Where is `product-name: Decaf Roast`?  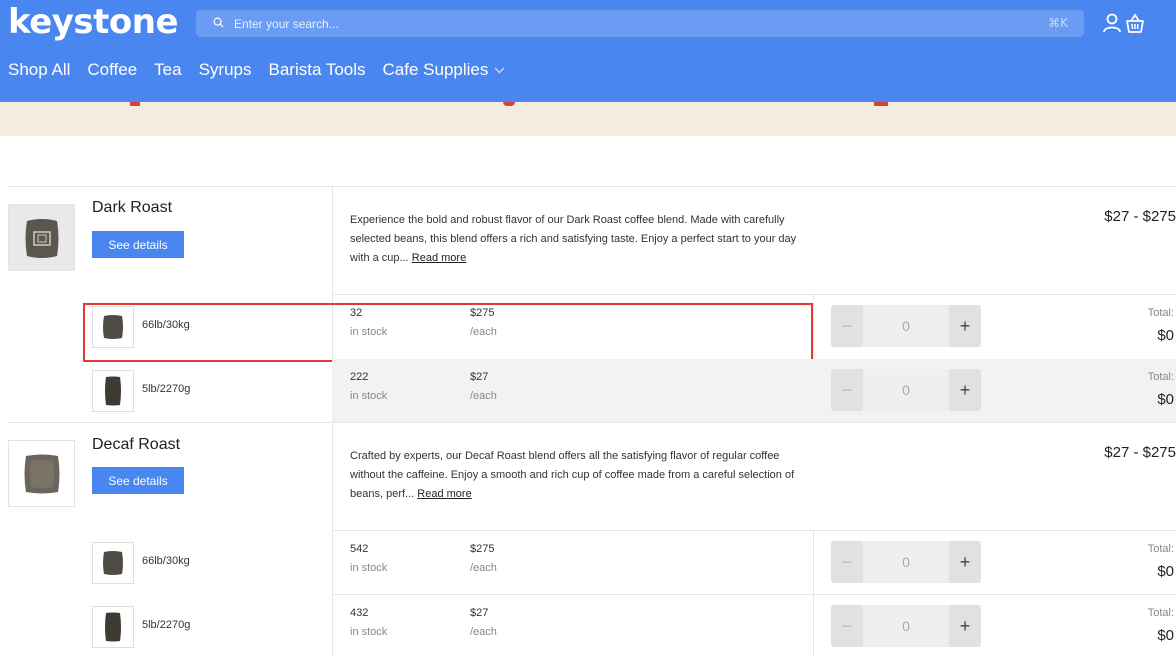
product-name: Decaf Roast is located at coordinates (136, 445).